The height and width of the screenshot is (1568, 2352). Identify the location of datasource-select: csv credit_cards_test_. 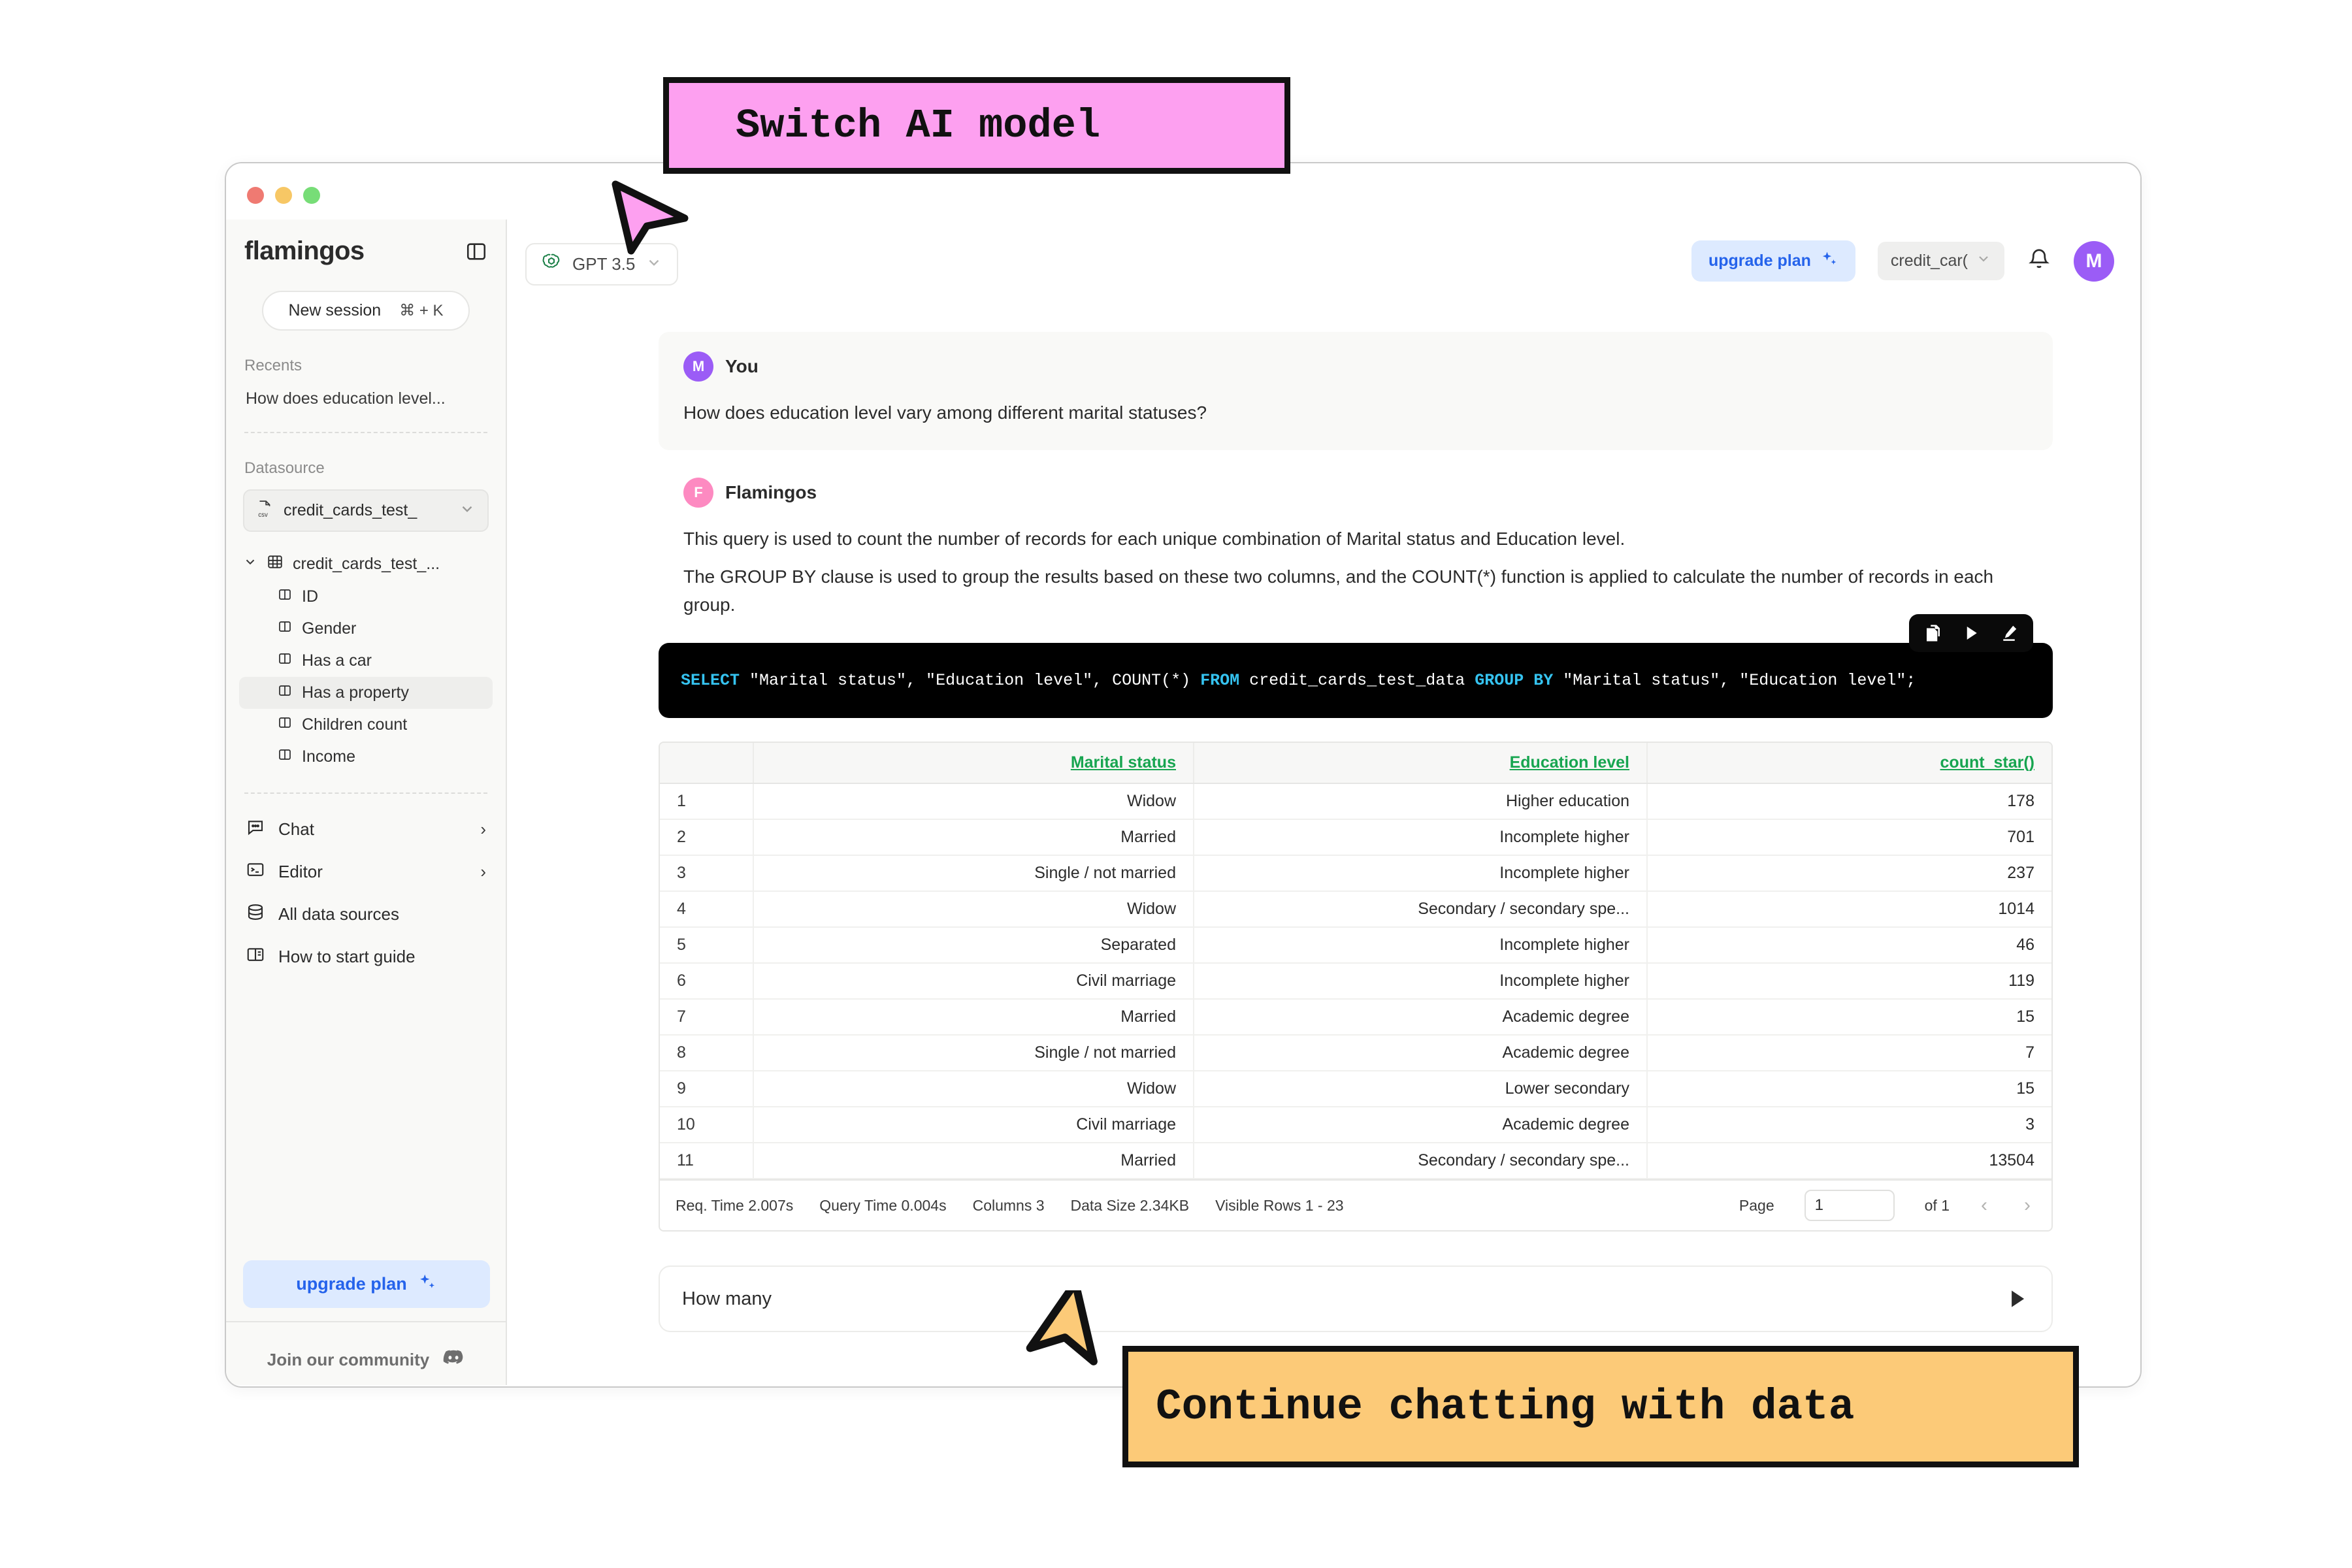
(366, 510).